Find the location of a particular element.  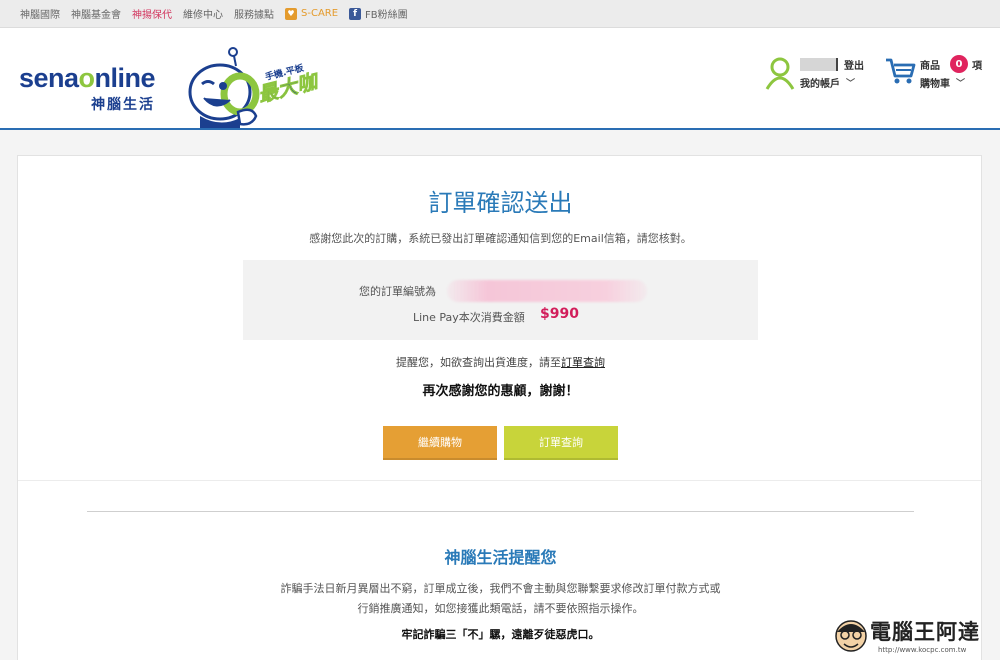

cart-items-label: 商品 is located at coordinates (930, 66).